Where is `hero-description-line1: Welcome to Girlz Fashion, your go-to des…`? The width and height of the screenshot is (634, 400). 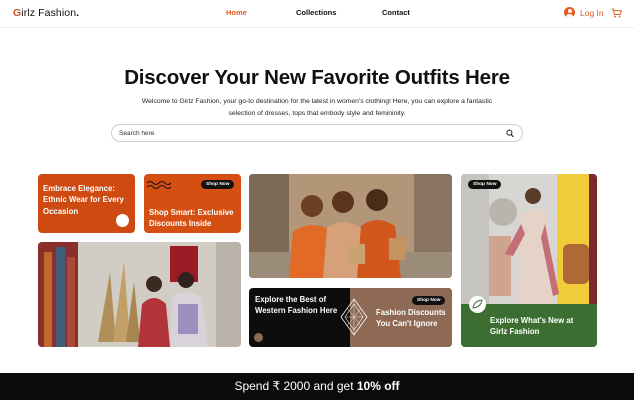 hero-description-line1: Welcome to Girlz Fashion, your go-to des… is located at coordinates (317, 101).